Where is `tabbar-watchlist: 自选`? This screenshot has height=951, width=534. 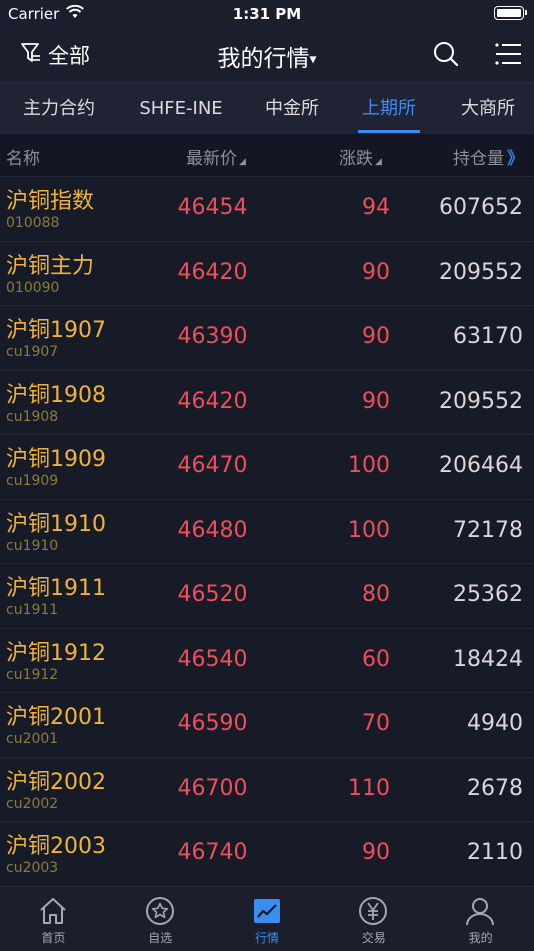
tabbar-watchlist: 自选 is located at coordinates (160, 919).